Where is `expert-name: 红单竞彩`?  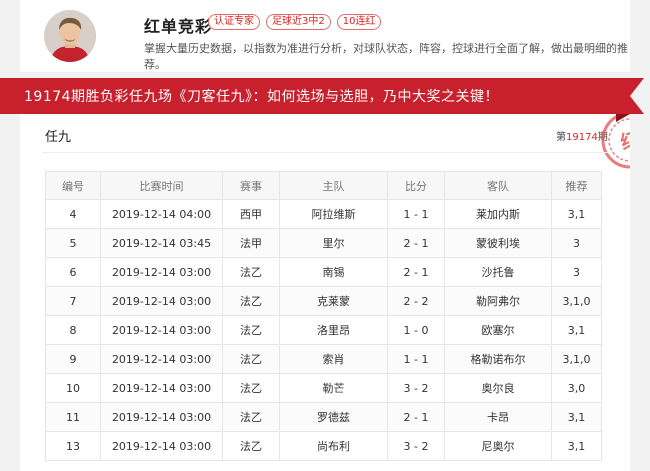
expert-name: 红单竞彩 is located at coordinates (178, 25).